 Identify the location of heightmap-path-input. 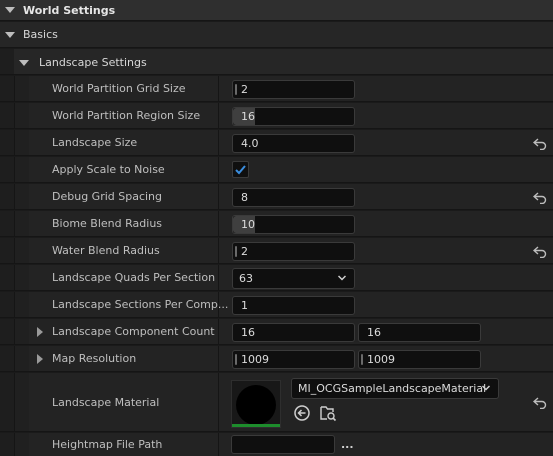
(283, 444).